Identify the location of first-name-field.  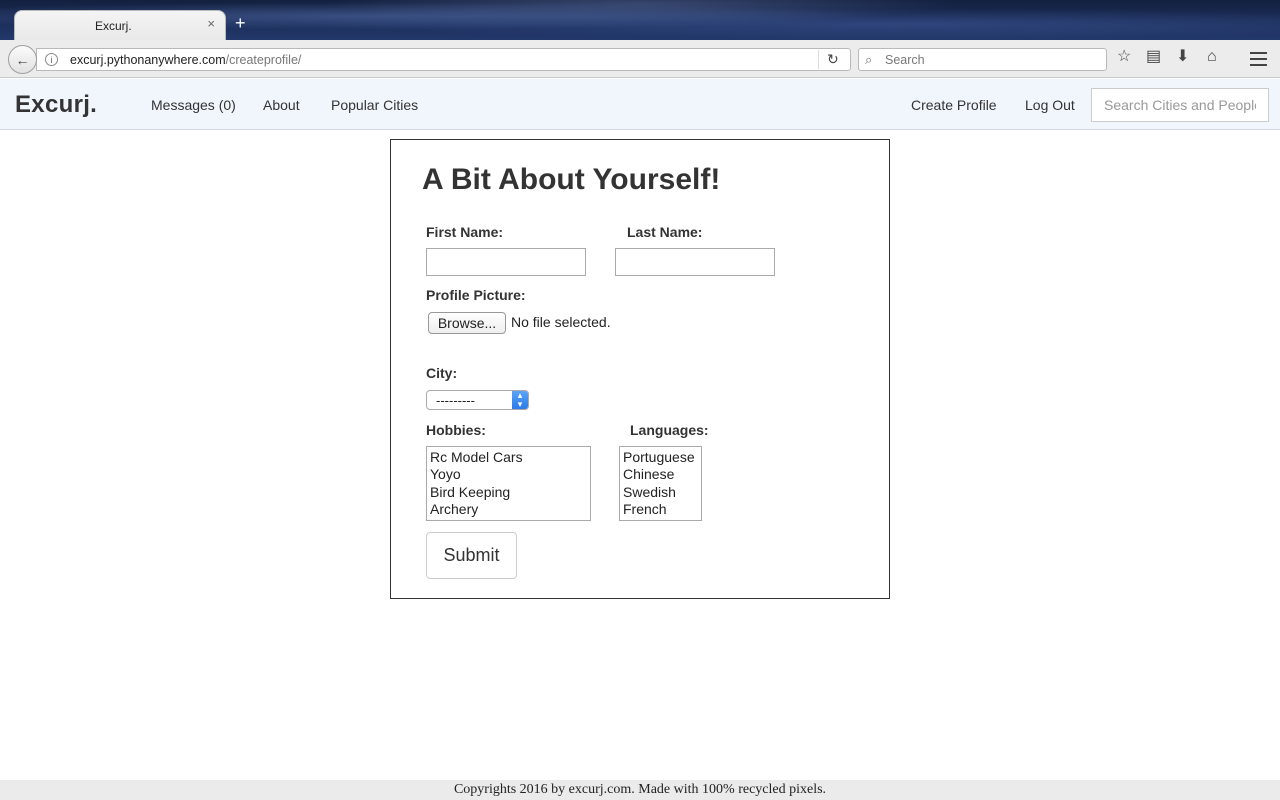
(506, 262).